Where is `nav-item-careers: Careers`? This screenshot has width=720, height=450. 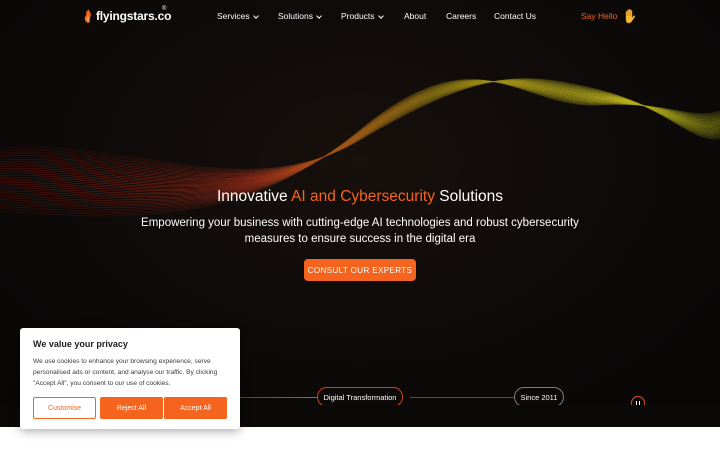 nav-item-careers: Careers is located at coordinates (461, 16).